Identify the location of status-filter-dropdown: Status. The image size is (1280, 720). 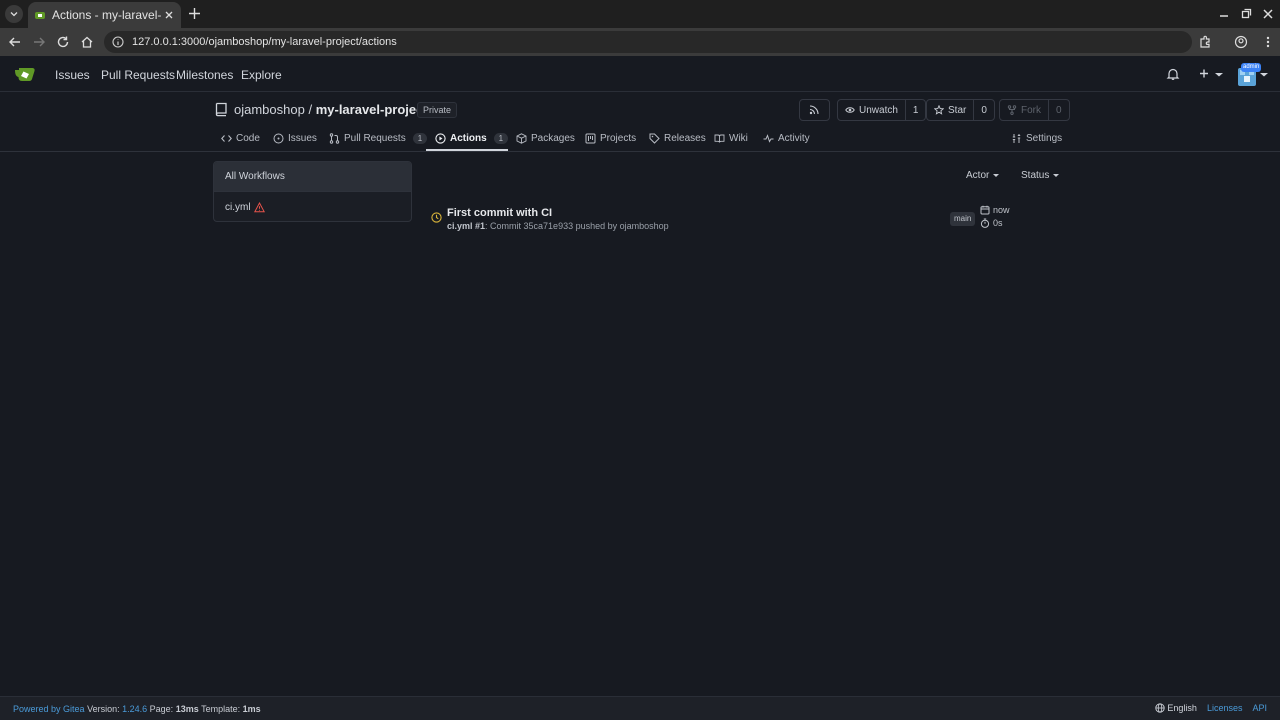
(1040, 175).